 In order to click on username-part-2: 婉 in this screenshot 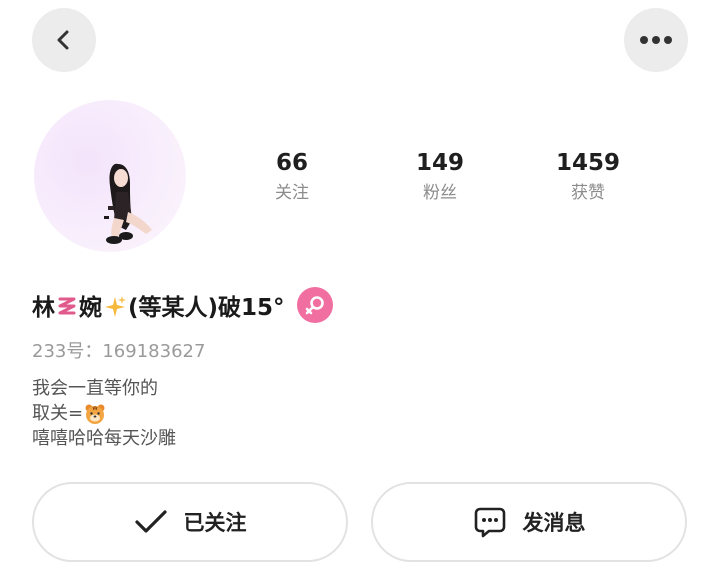, I will do `click(90, 308)`.